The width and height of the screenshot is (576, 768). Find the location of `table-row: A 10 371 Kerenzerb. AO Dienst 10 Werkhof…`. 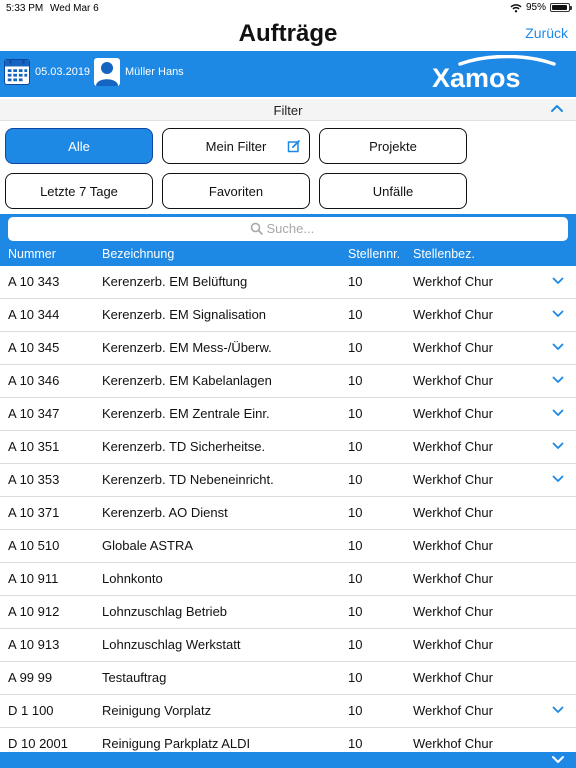

table-row: A 10 371 Kerenzerb. AO Dienst 10 Werkhof… is located at coordinates (288, 513).